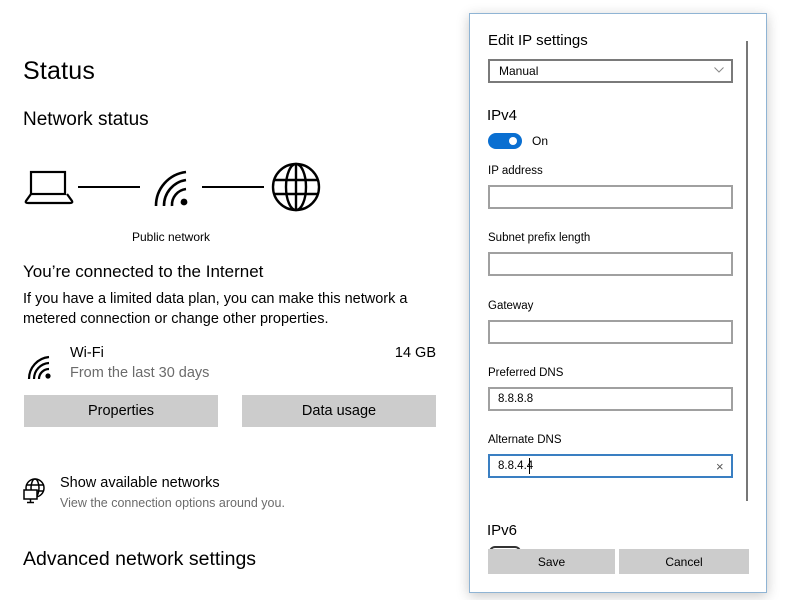 The width and height of the screenshot is (800, 600). I want to click on advanced-settings-heading: Advanced network settings, so click(140, 559).